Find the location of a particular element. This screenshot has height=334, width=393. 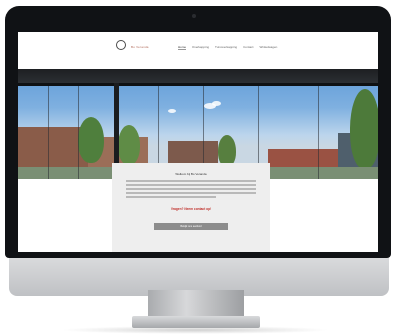

brand-name: Bo Veranda is located at coordinates (140, 47).